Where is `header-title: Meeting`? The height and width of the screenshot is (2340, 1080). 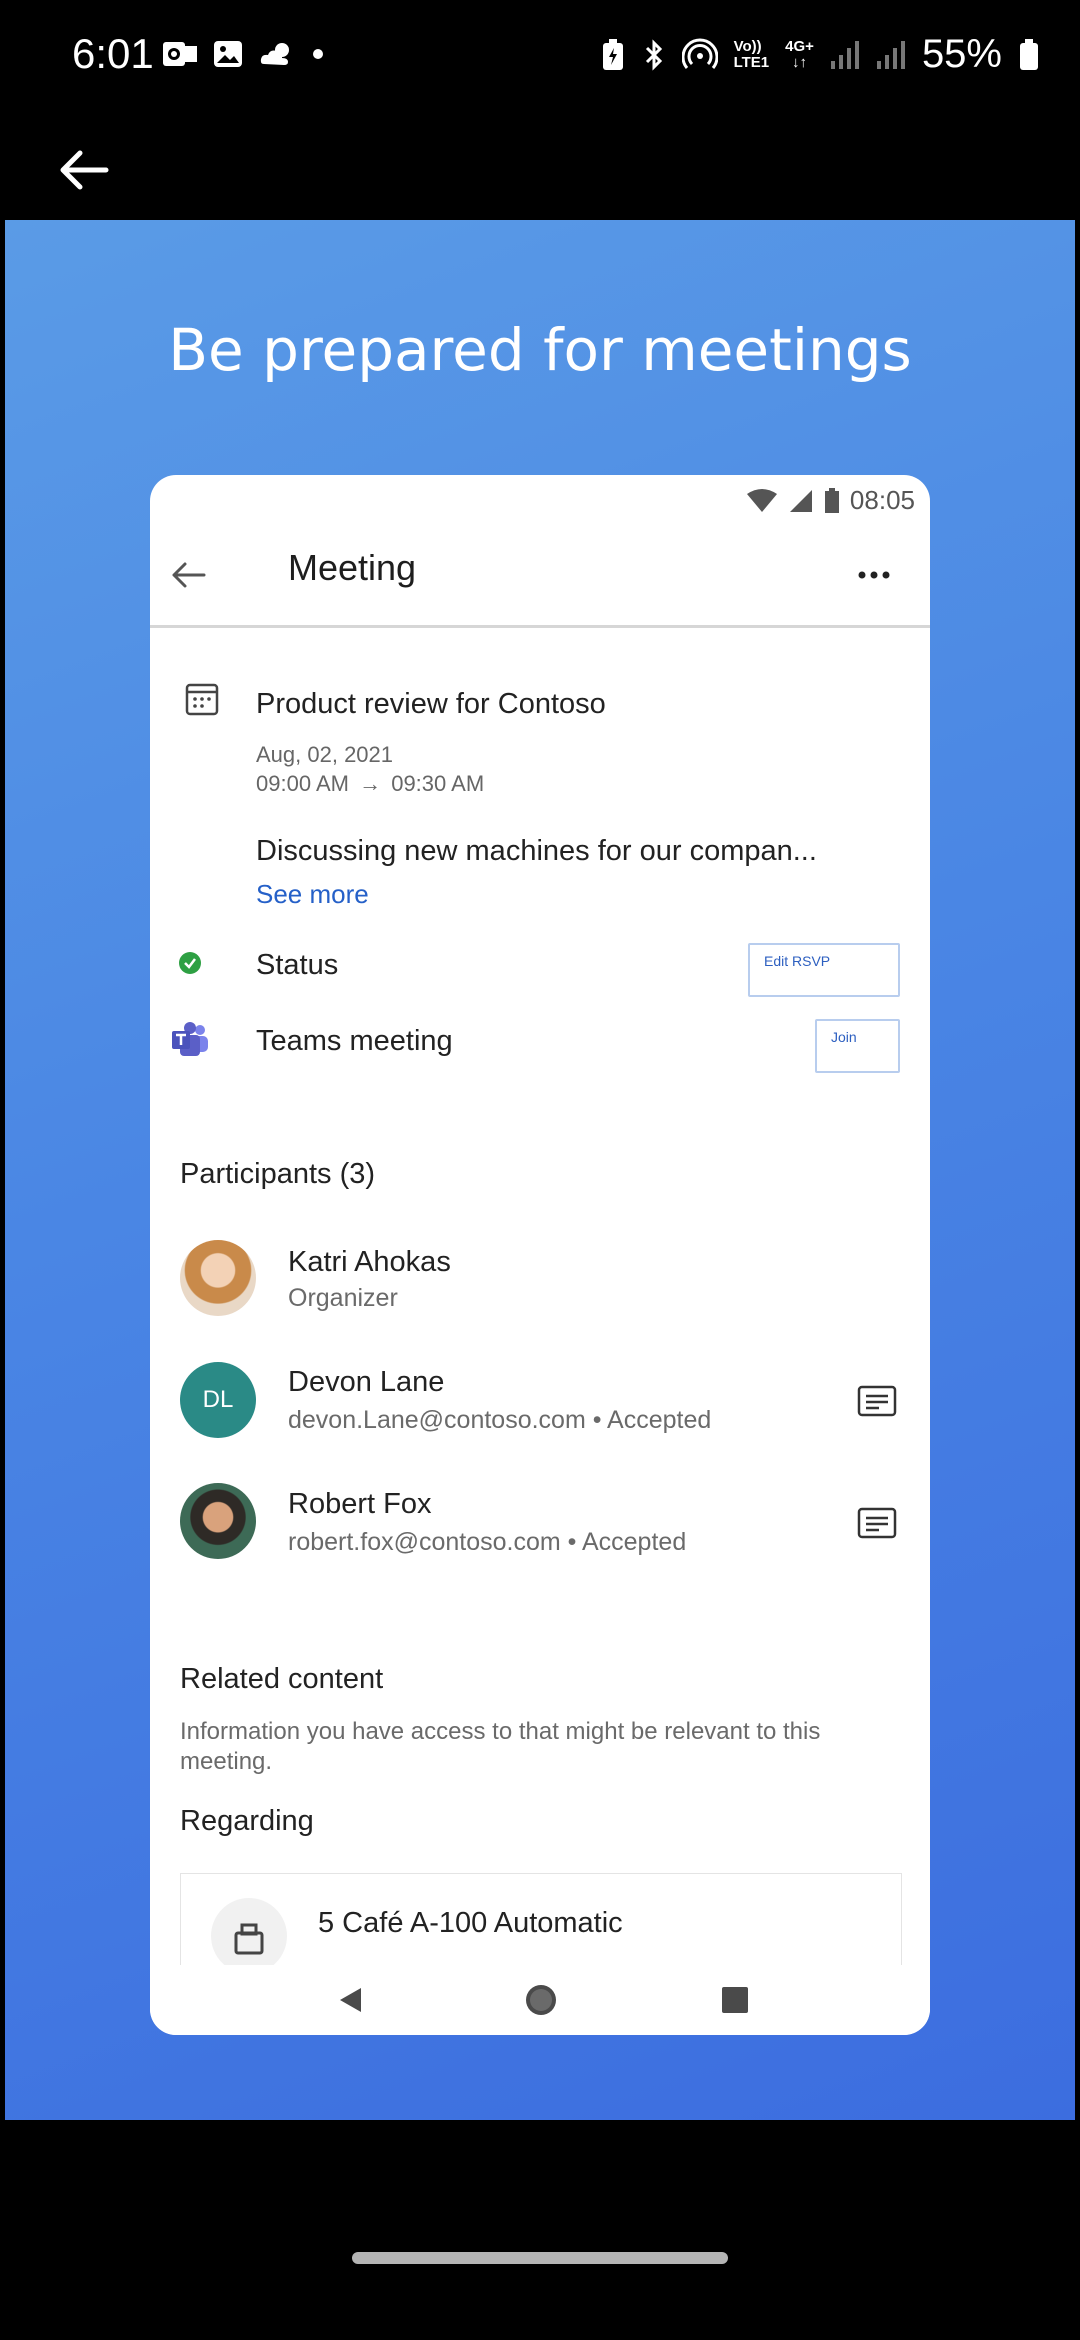 header-title: Meeting is located at coordinates (352, 567).